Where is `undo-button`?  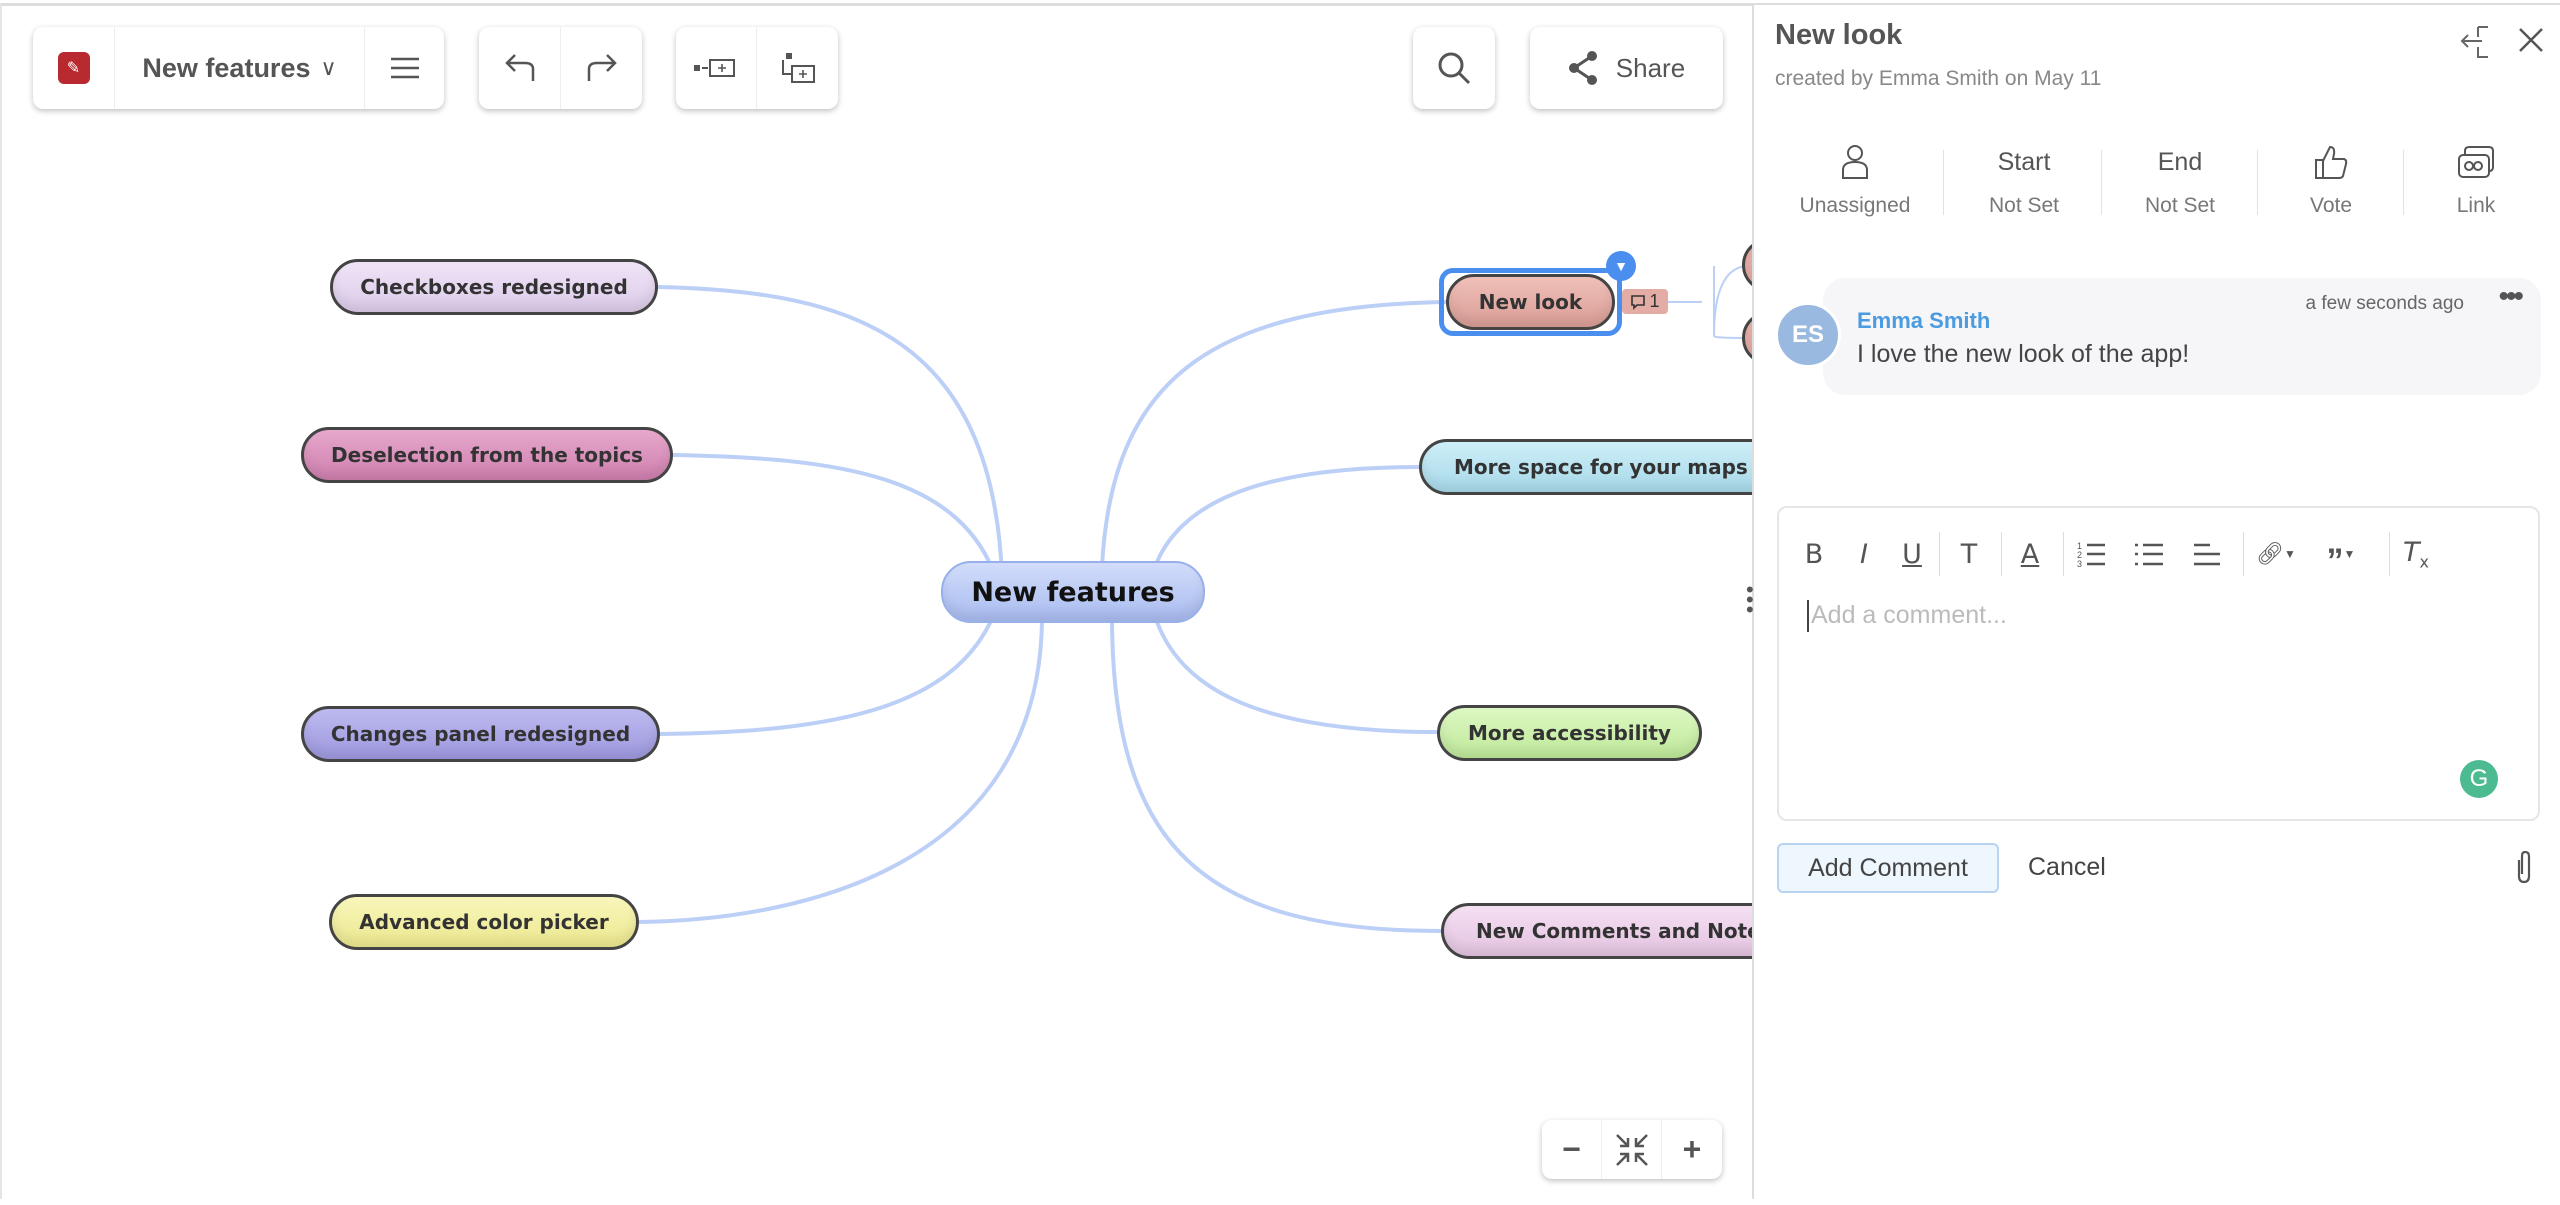
undo-button is located at coordinates (520, 68).